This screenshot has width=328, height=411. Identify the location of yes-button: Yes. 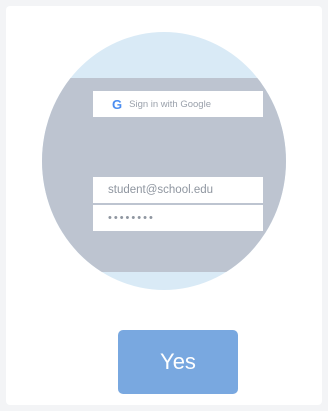
(178, 362).